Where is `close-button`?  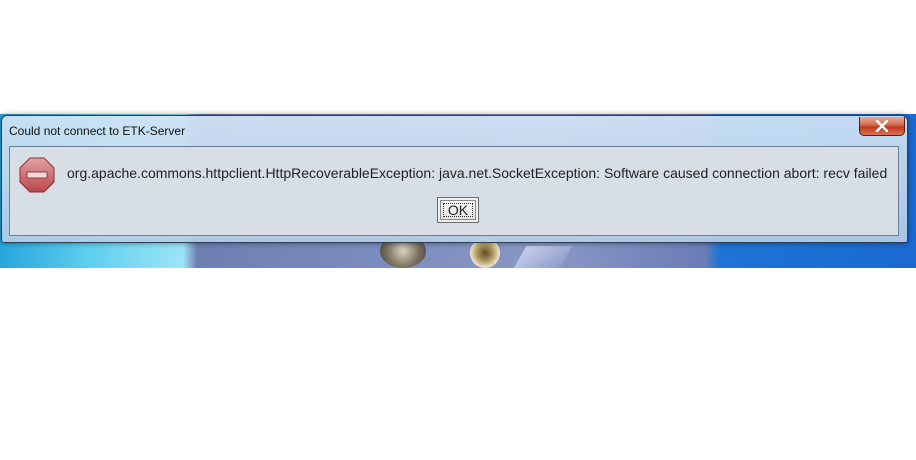 close-button is located at coordinates (882, 126).